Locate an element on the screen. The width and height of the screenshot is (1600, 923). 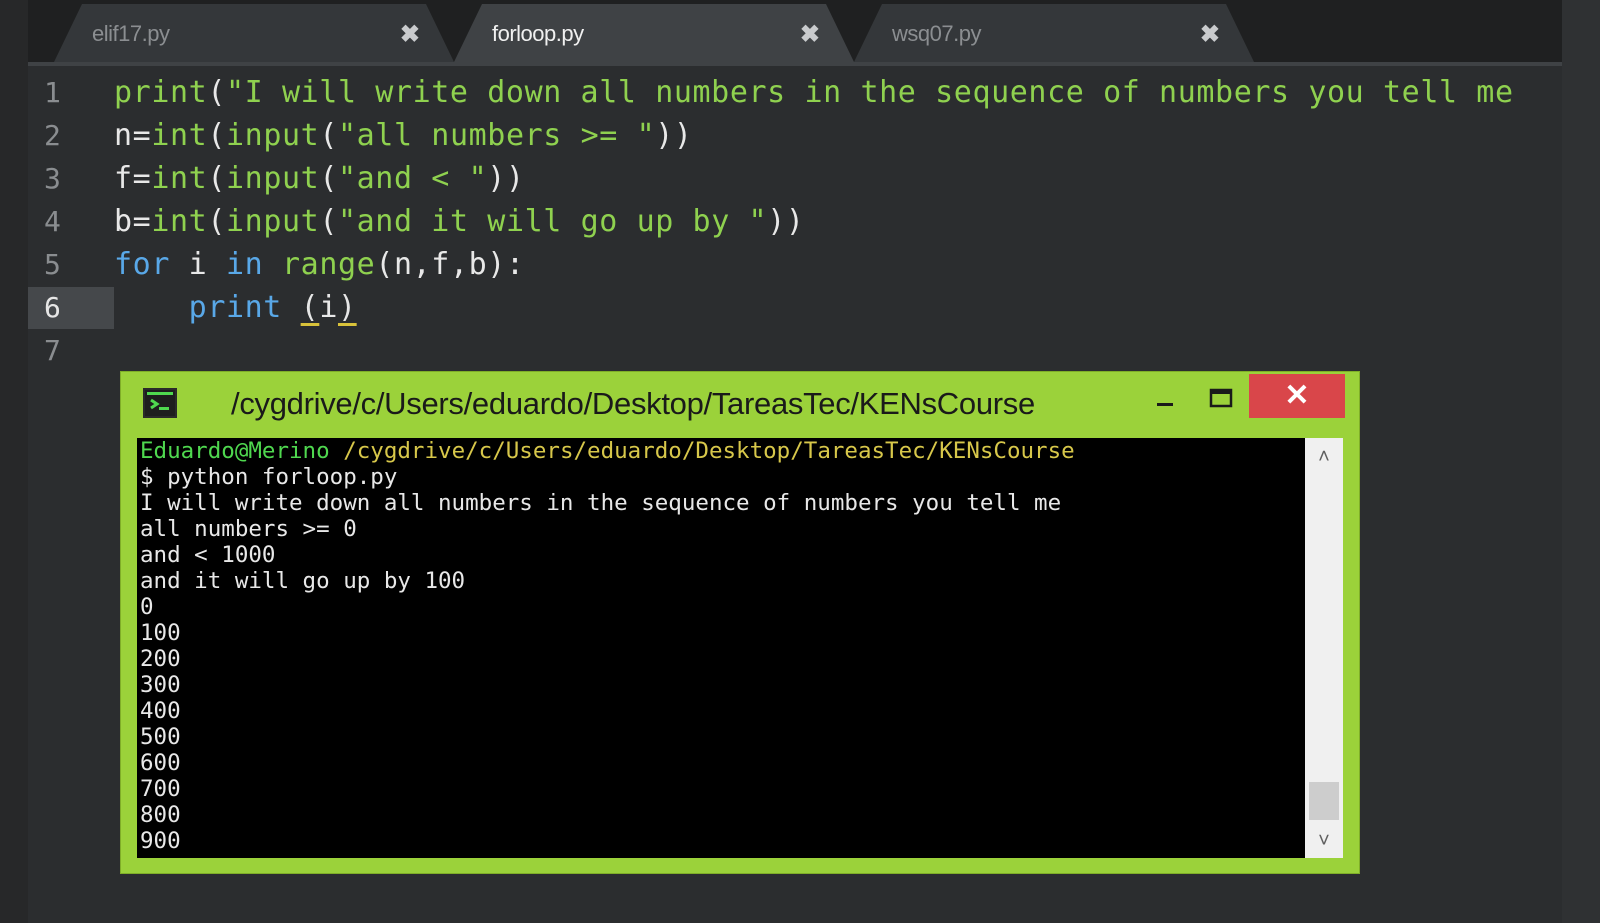
tab-elif17: elif17.py ✖ is located at coordinates (254, 33).